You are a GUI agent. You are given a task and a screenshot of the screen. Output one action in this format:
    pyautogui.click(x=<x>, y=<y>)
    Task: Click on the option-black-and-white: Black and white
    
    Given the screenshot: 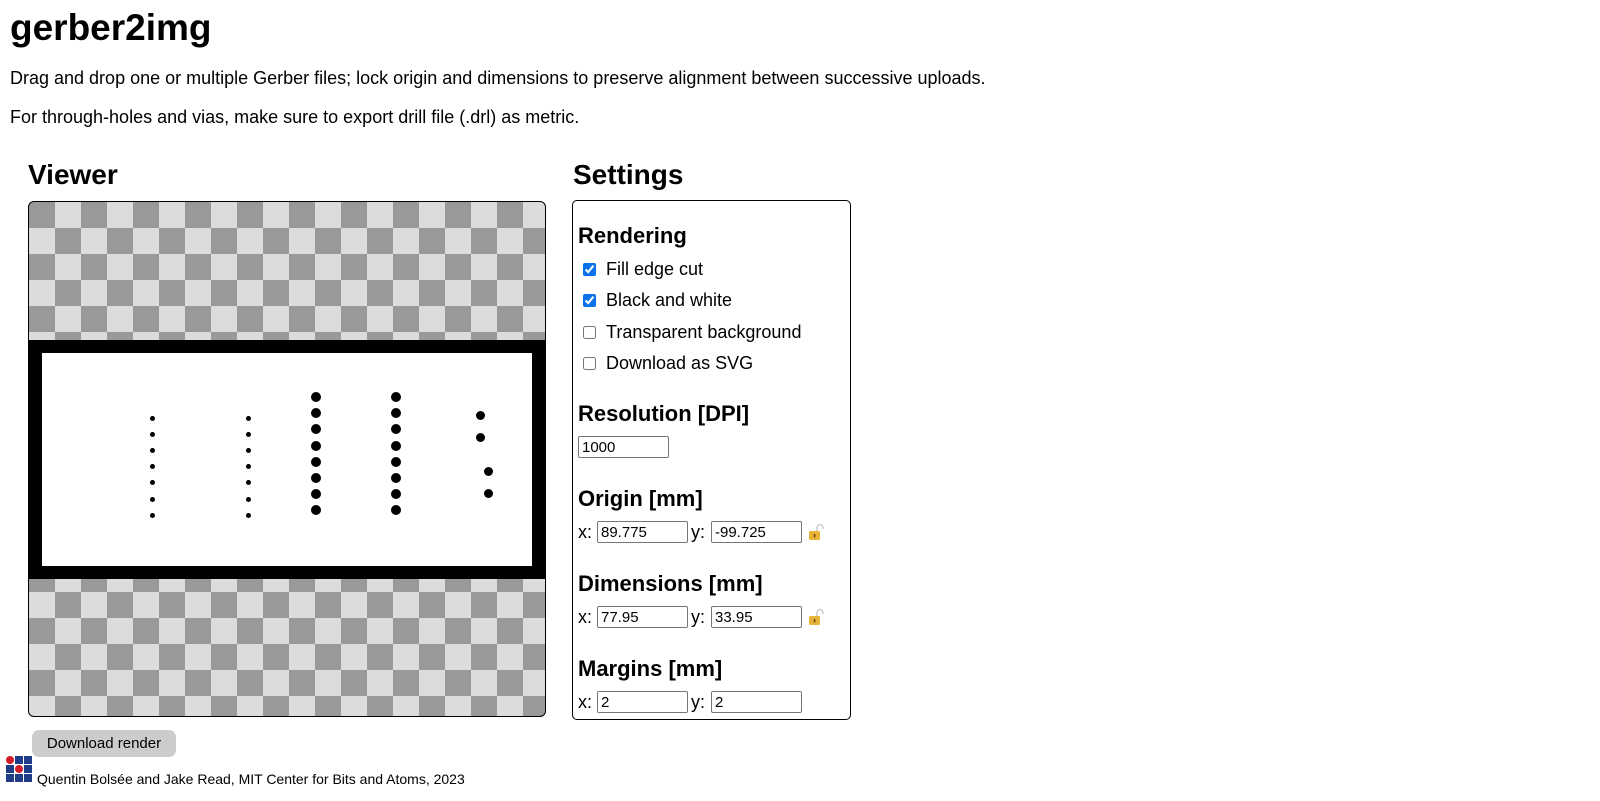 What is the action you would take?
    pyautogui.click(x=656, y=300)
    